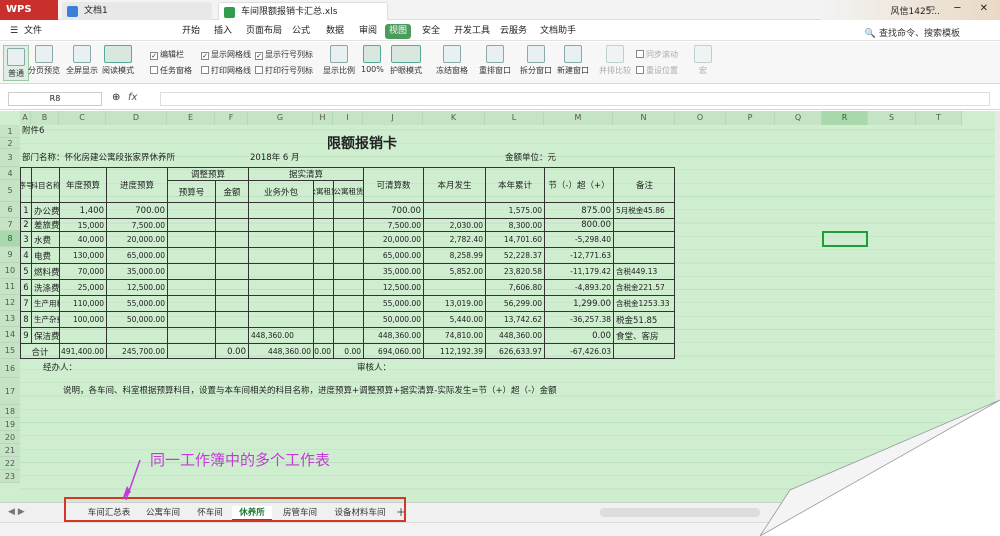  I want to click on window-controls: ▭ ─ ✕, so click(961, 8).